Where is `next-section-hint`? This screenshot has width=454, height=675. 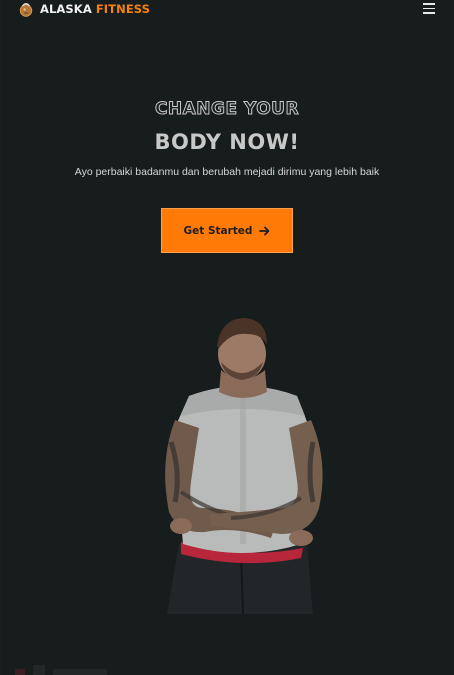
next-section-hint is located at coordinates (61, 670).